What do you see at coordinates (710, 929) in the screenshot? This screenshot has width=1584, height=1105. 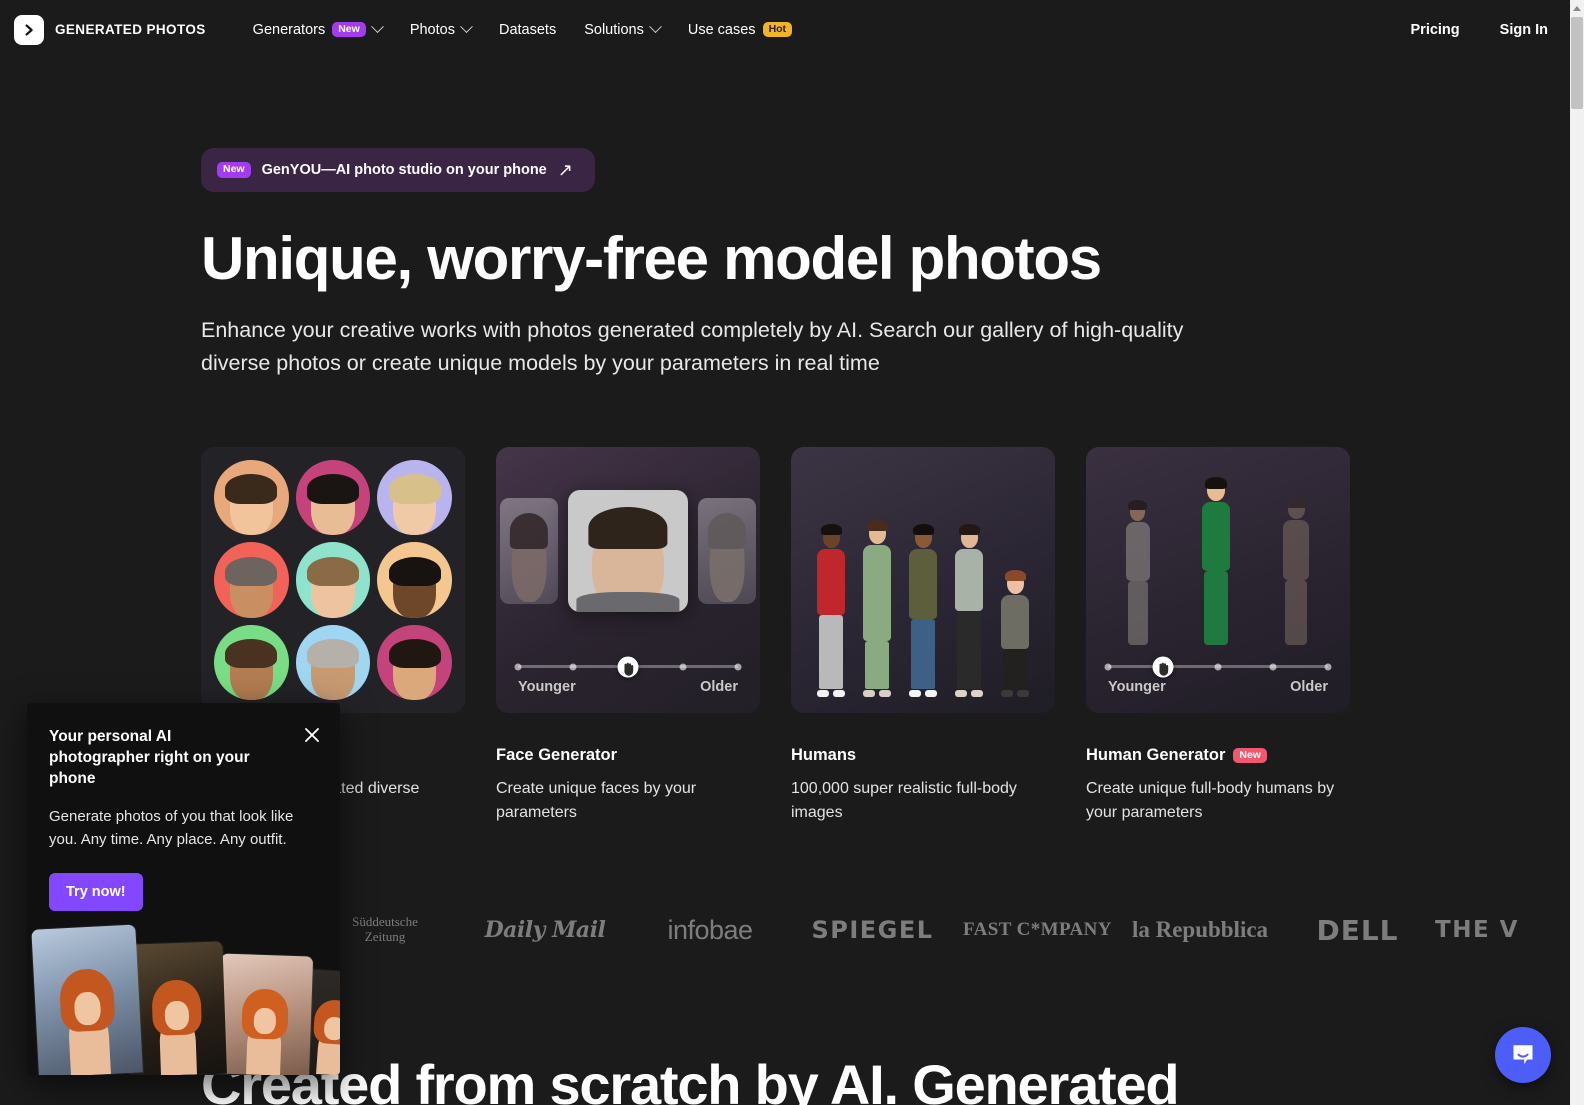 I see `press-logo-infobae: infobae` at bounding box center [710, 929].